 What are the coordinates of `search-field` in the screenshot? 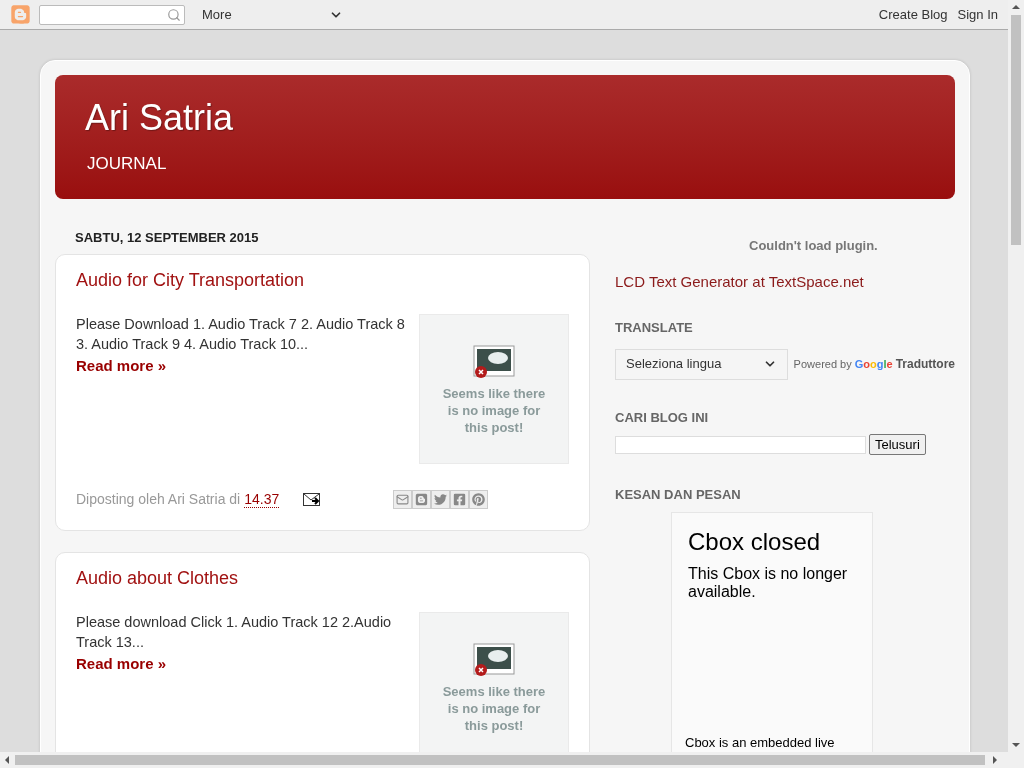 It's located at (112, 14).